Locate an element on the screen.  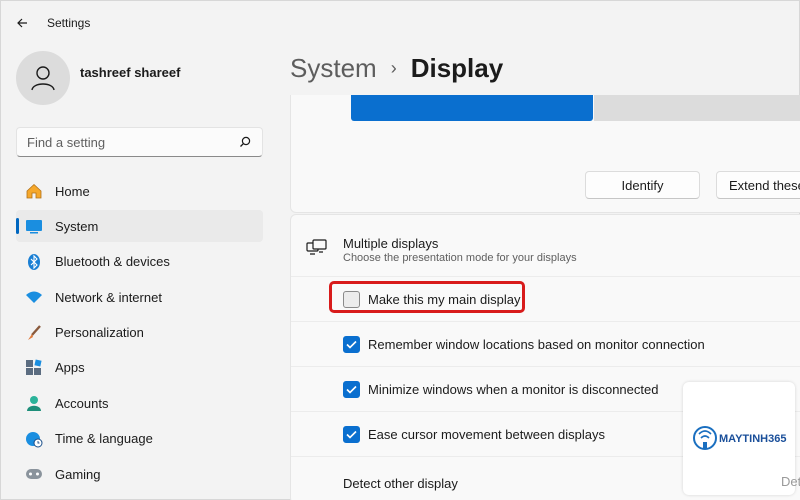
brush-icon is located at coordinates (34, 333).